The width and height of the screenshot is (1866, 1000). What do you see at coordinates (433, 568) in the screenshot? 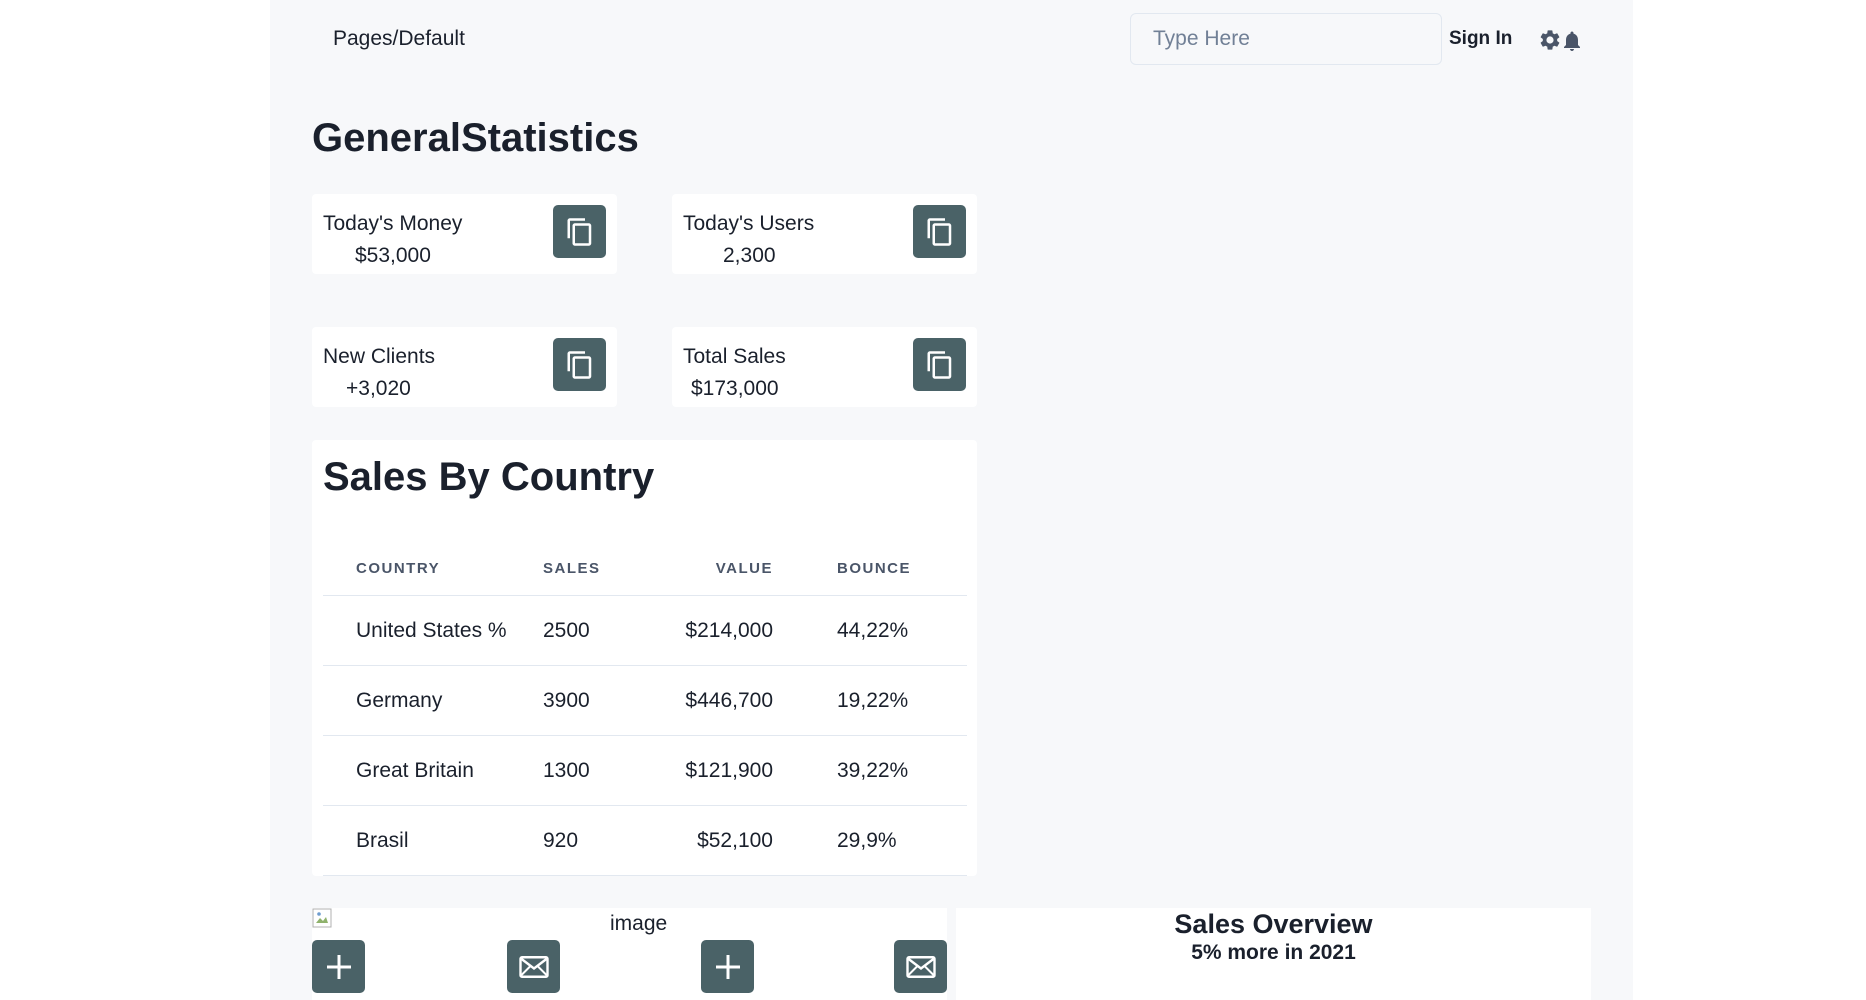
I see `column-header-country: COUNTRY` at bounding box center [433, 568].